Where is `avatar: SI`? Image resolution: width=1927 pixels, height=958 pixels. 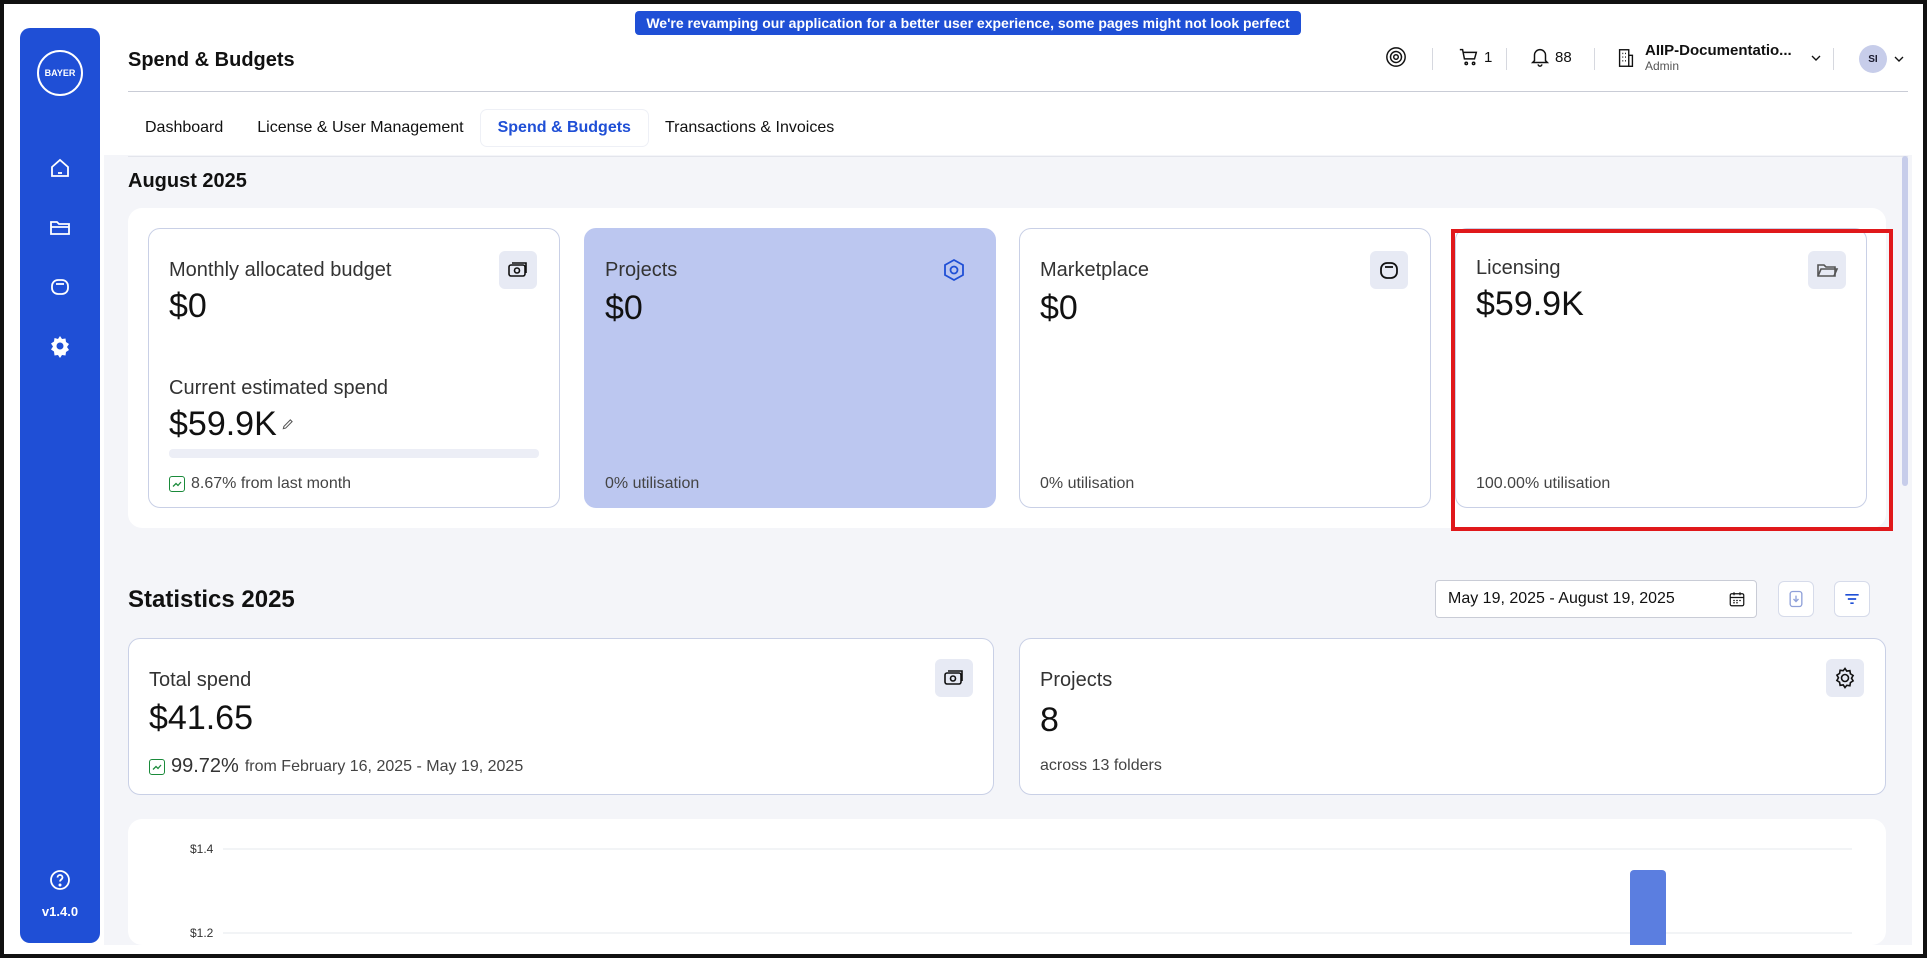
avatar: SI is located at coordinates (1873, 59).